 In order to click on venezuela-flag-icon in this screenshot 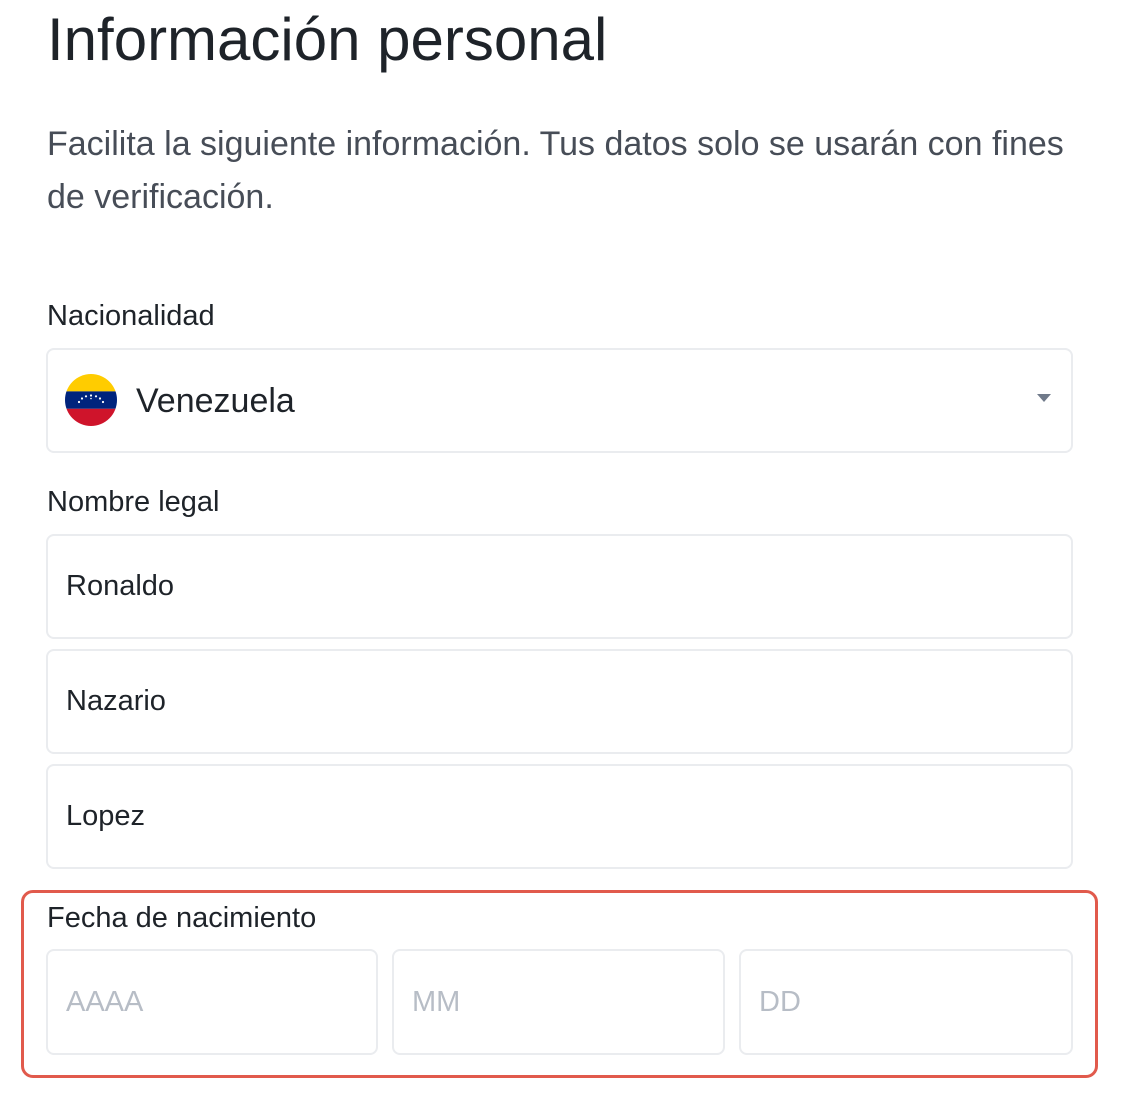, I will do `click(91, 400)`.